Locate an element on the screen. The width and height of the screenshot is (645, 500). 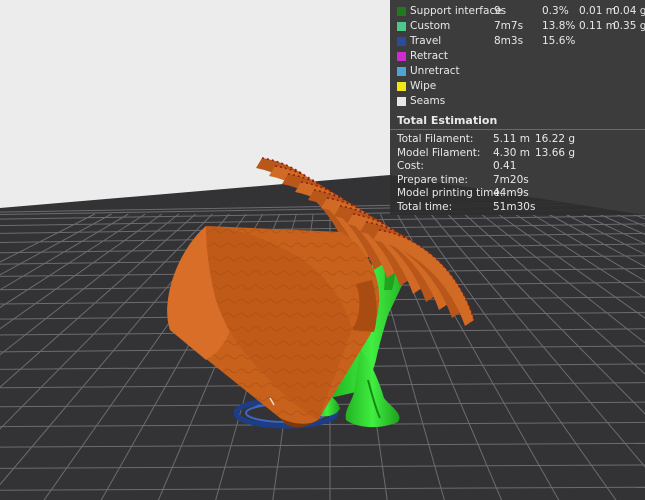
legend-swatch-custom is located at coordinates (401, 26).